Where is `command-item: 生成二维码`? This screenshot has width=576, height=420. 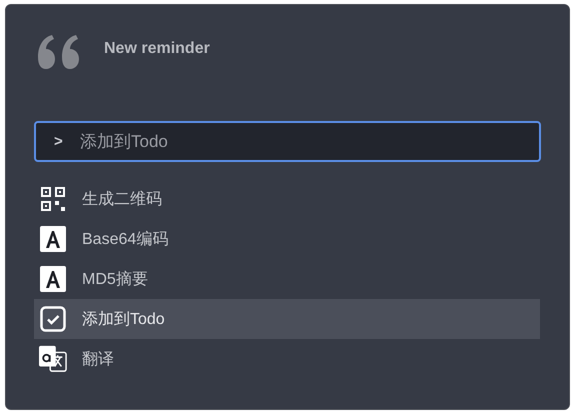
command-item: 生成二维码 is located at coordinates (287, 199).